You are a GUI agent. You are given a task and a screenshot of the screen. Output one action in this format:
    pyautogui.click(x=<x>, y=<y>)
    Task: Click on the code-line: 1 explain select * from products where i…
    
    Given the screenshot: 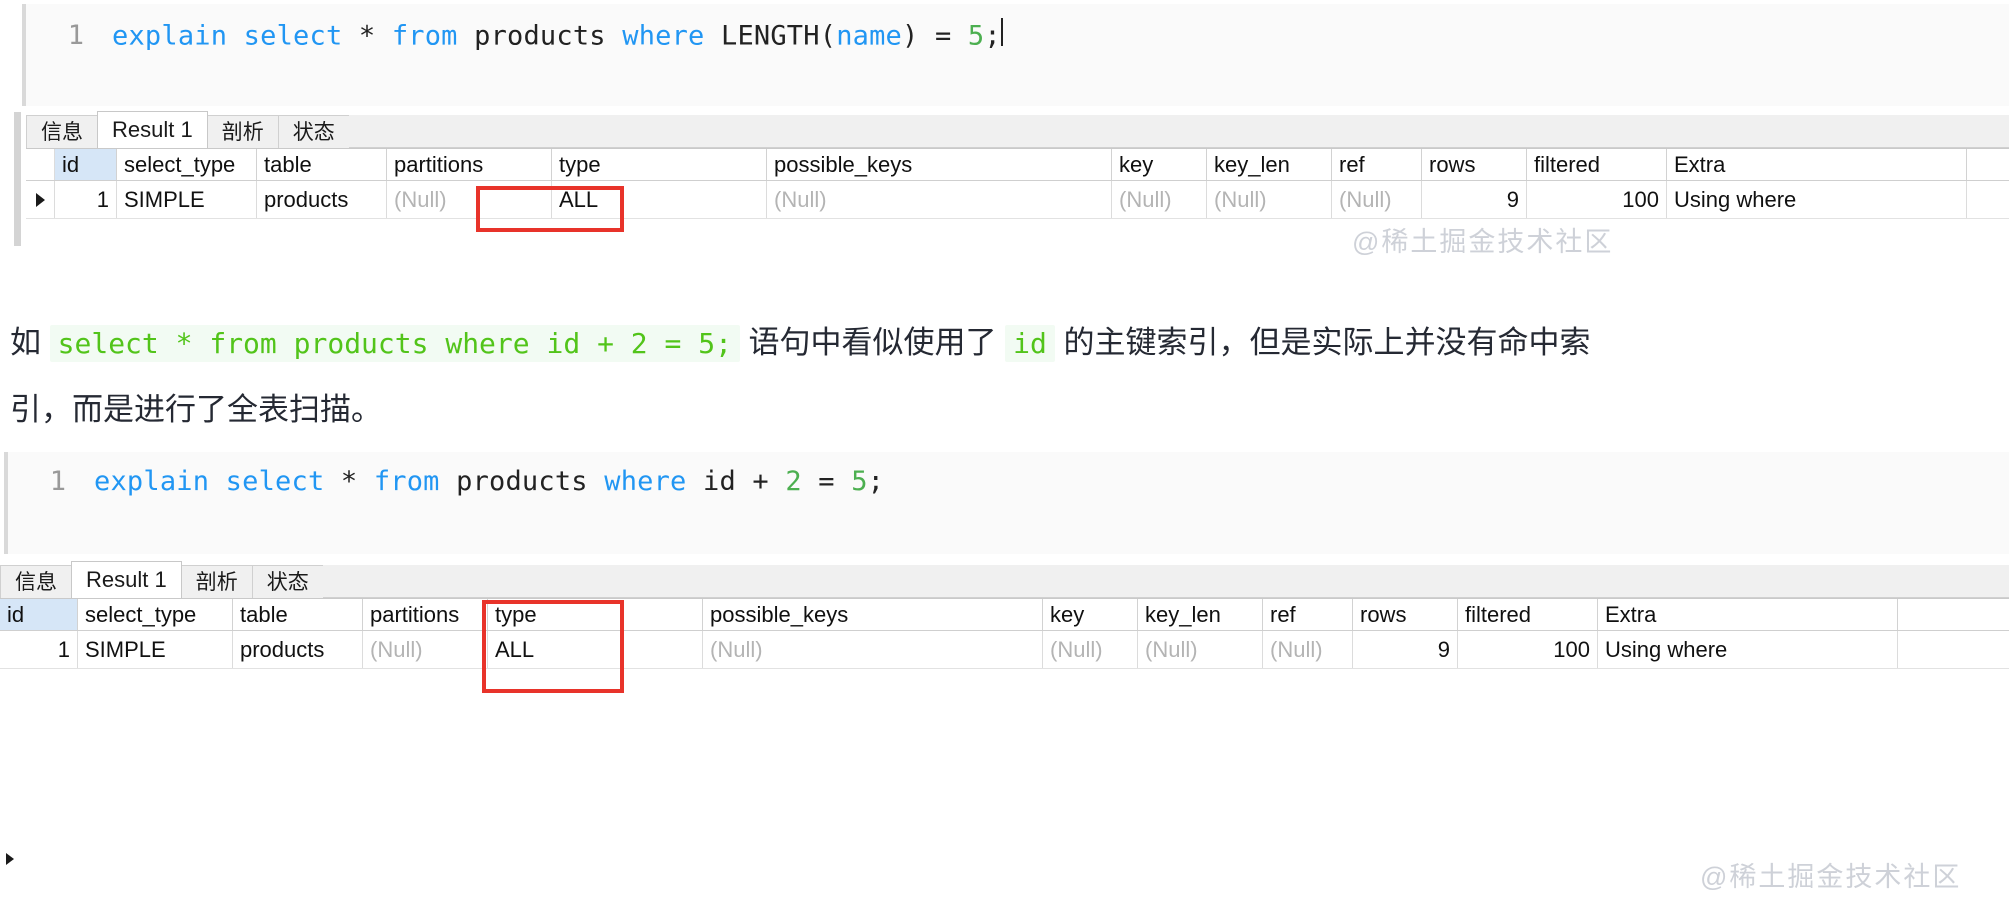 What is the action you would take?
    pyautogui.click(x=1008, y=474)
    